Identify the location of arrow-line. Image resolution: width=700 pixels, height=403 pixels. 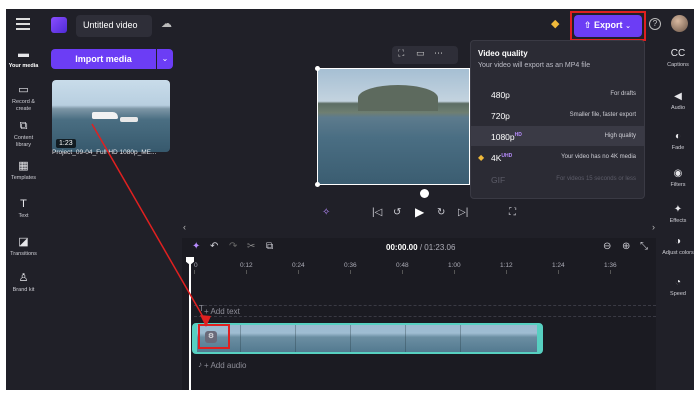
(149, 223).